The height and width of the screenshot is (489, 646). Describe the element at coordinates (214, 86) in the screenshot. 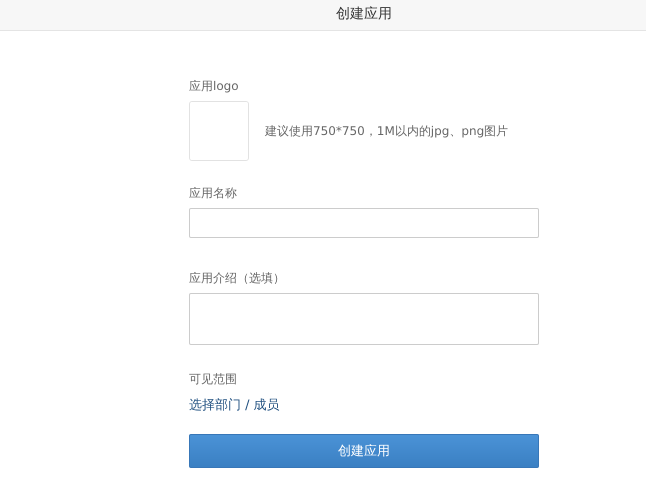

I see `field-label: 应用logo` at that location.